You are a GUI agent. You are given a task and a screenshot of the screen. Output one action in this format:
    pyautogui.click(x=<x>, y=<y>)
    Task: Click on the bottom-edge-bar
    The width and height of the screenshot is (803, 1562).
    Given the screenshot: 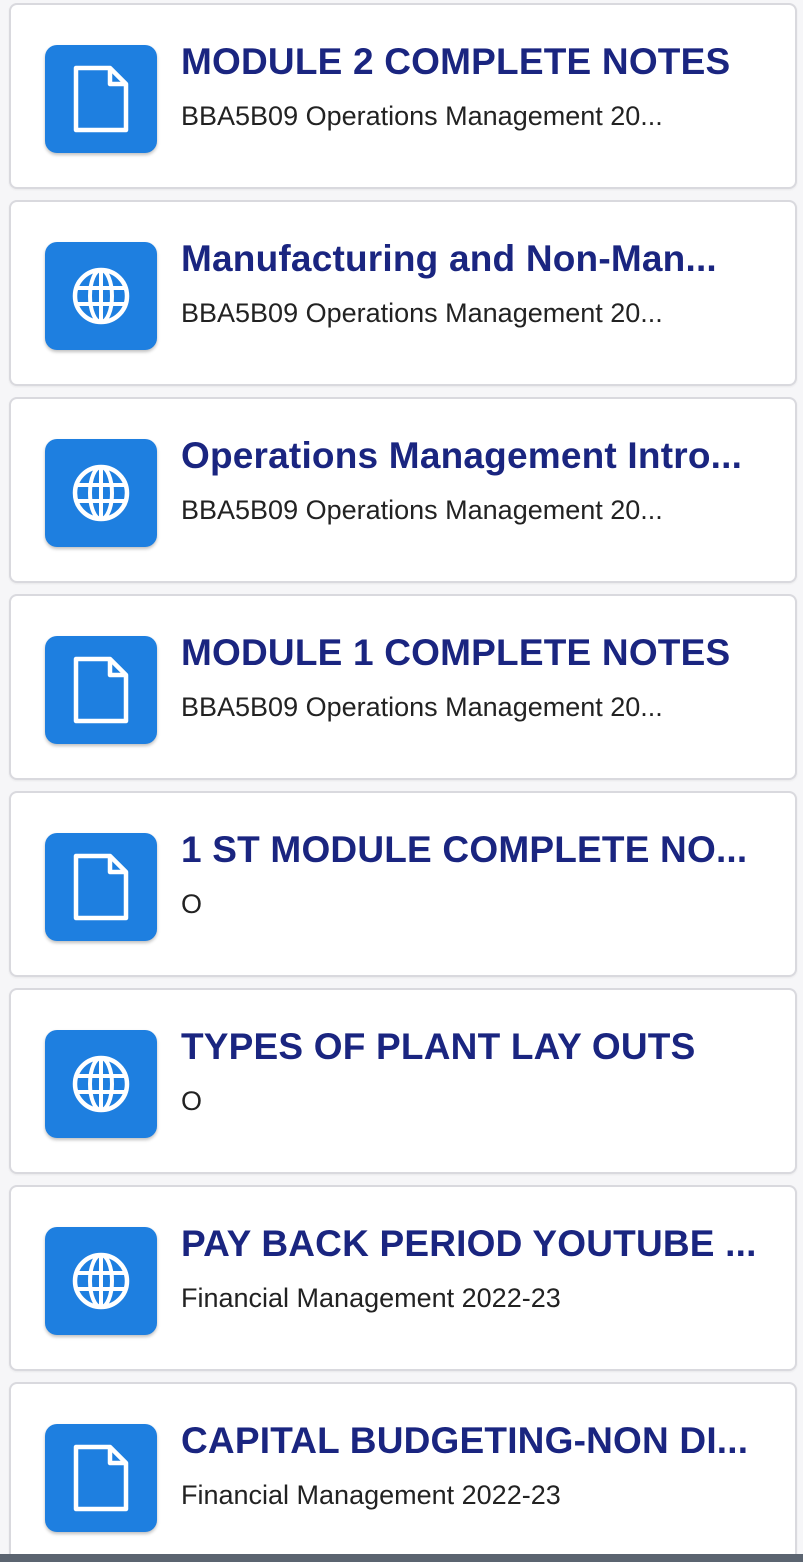 What is the action you would take?
    pyautogui.click(x=401, y=1558)
    